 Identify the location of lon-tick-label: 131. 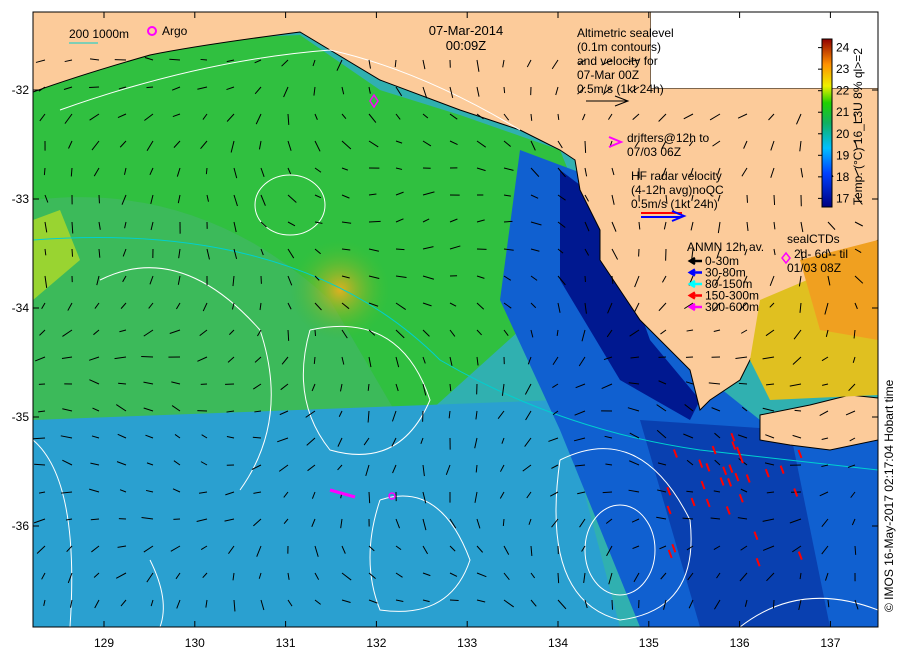
(286, 643).